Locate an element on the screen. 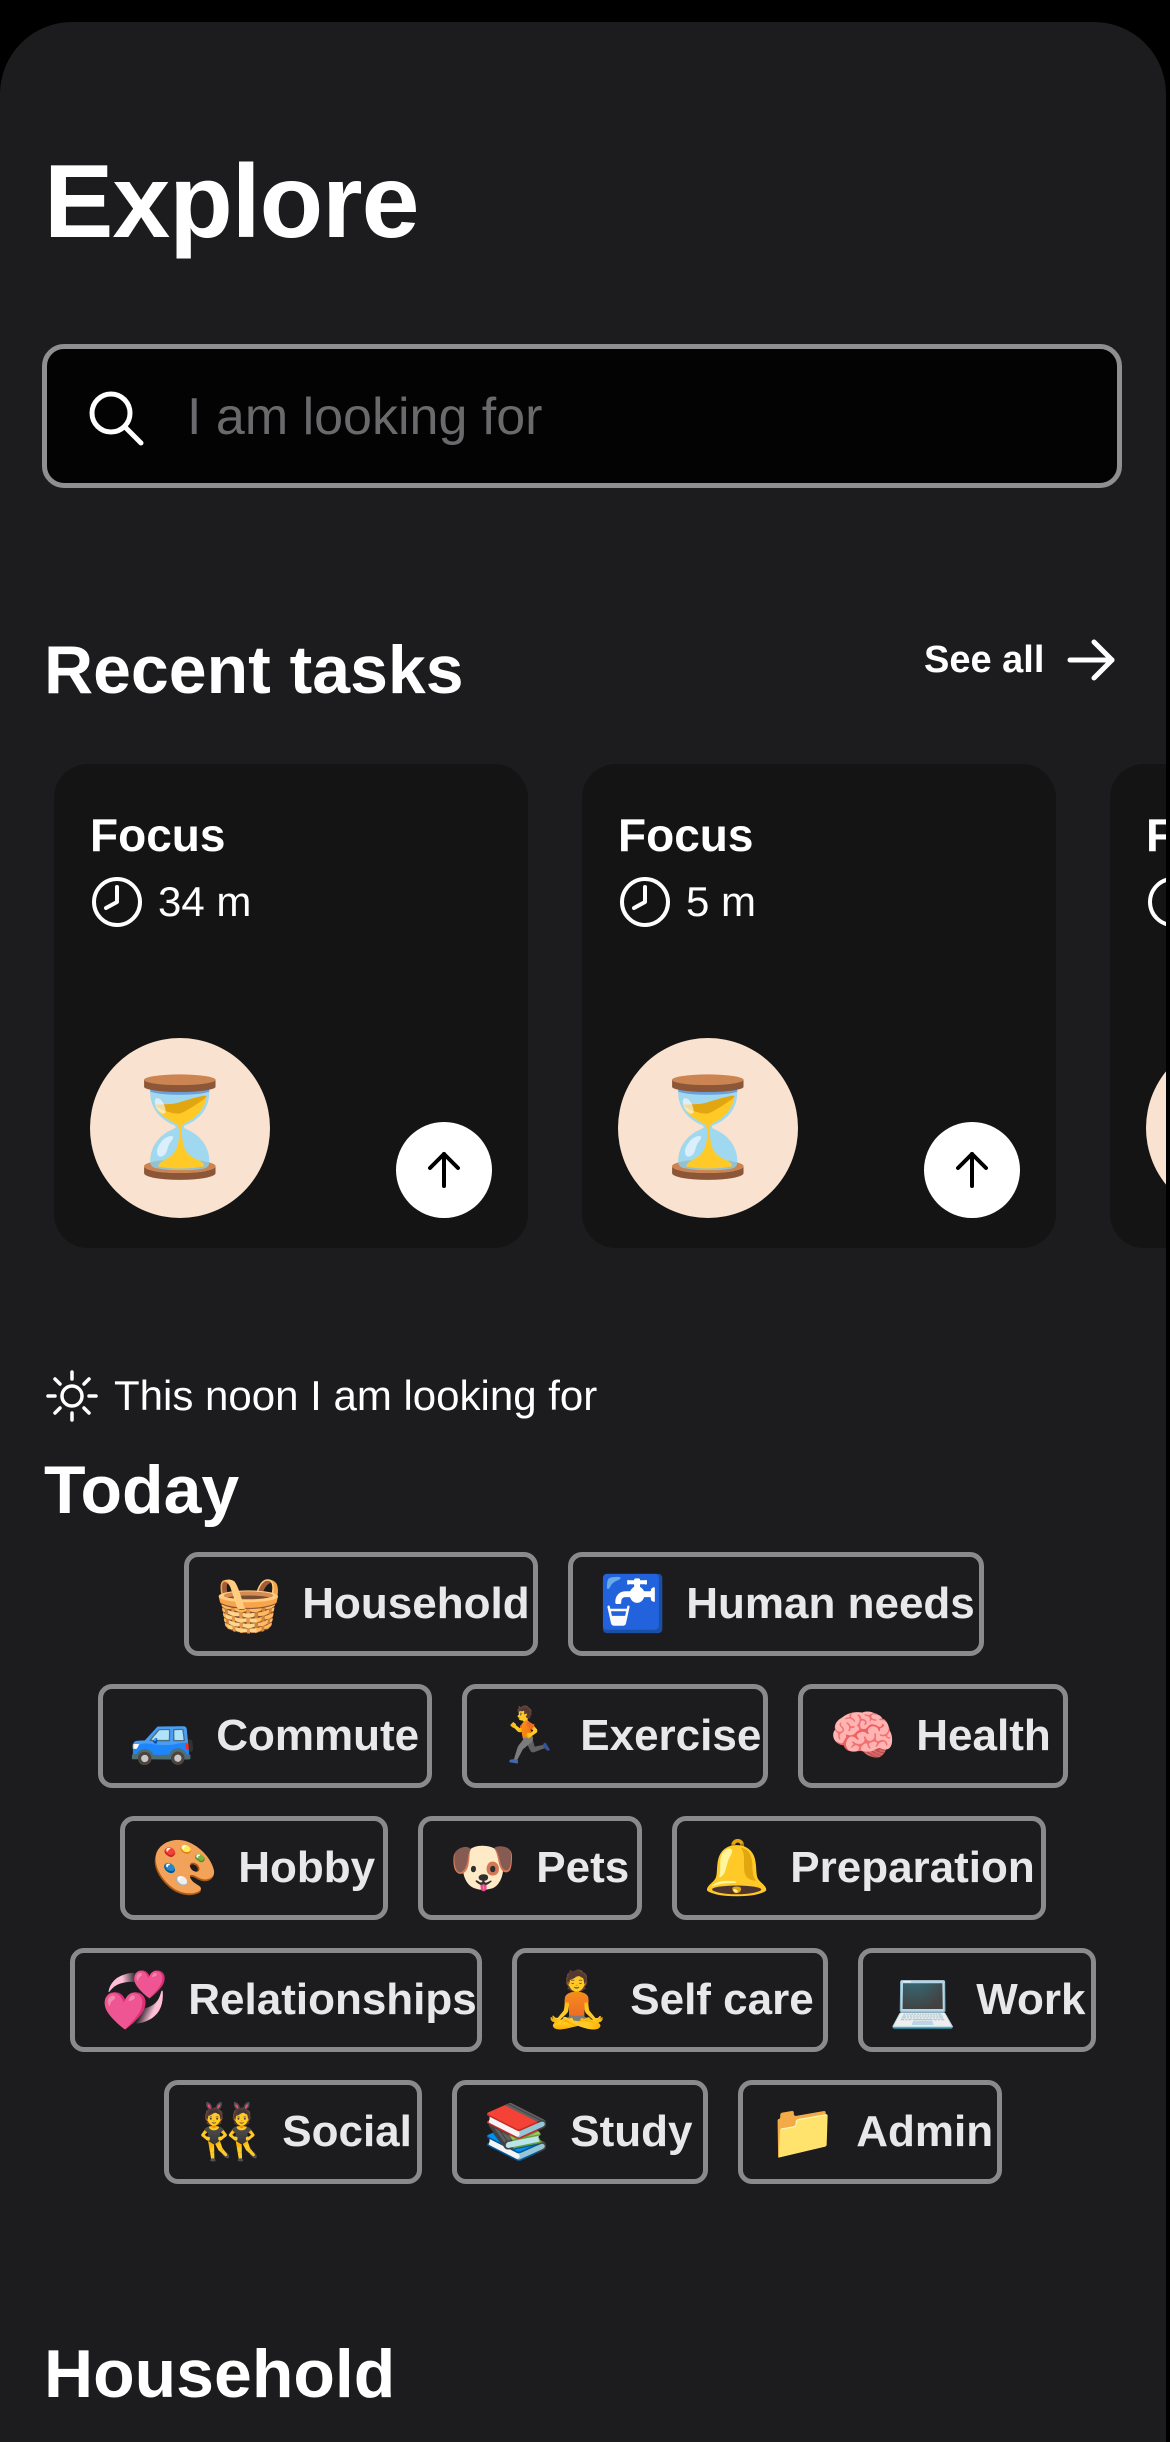 The width and height of the screenshot is (1170, 2442). category-chip-self-care: 🧘 Self care is located at coordinates (670, 2000).